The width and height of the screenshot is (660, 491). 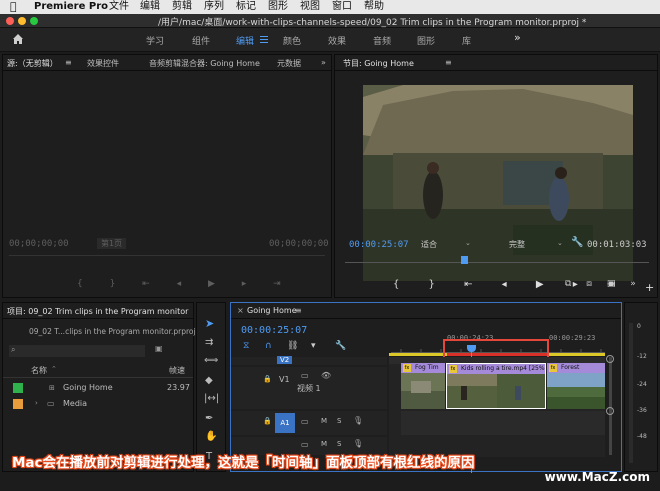 I want to click on slip-tool-icon: |↔|, so click(x=211, y=398).